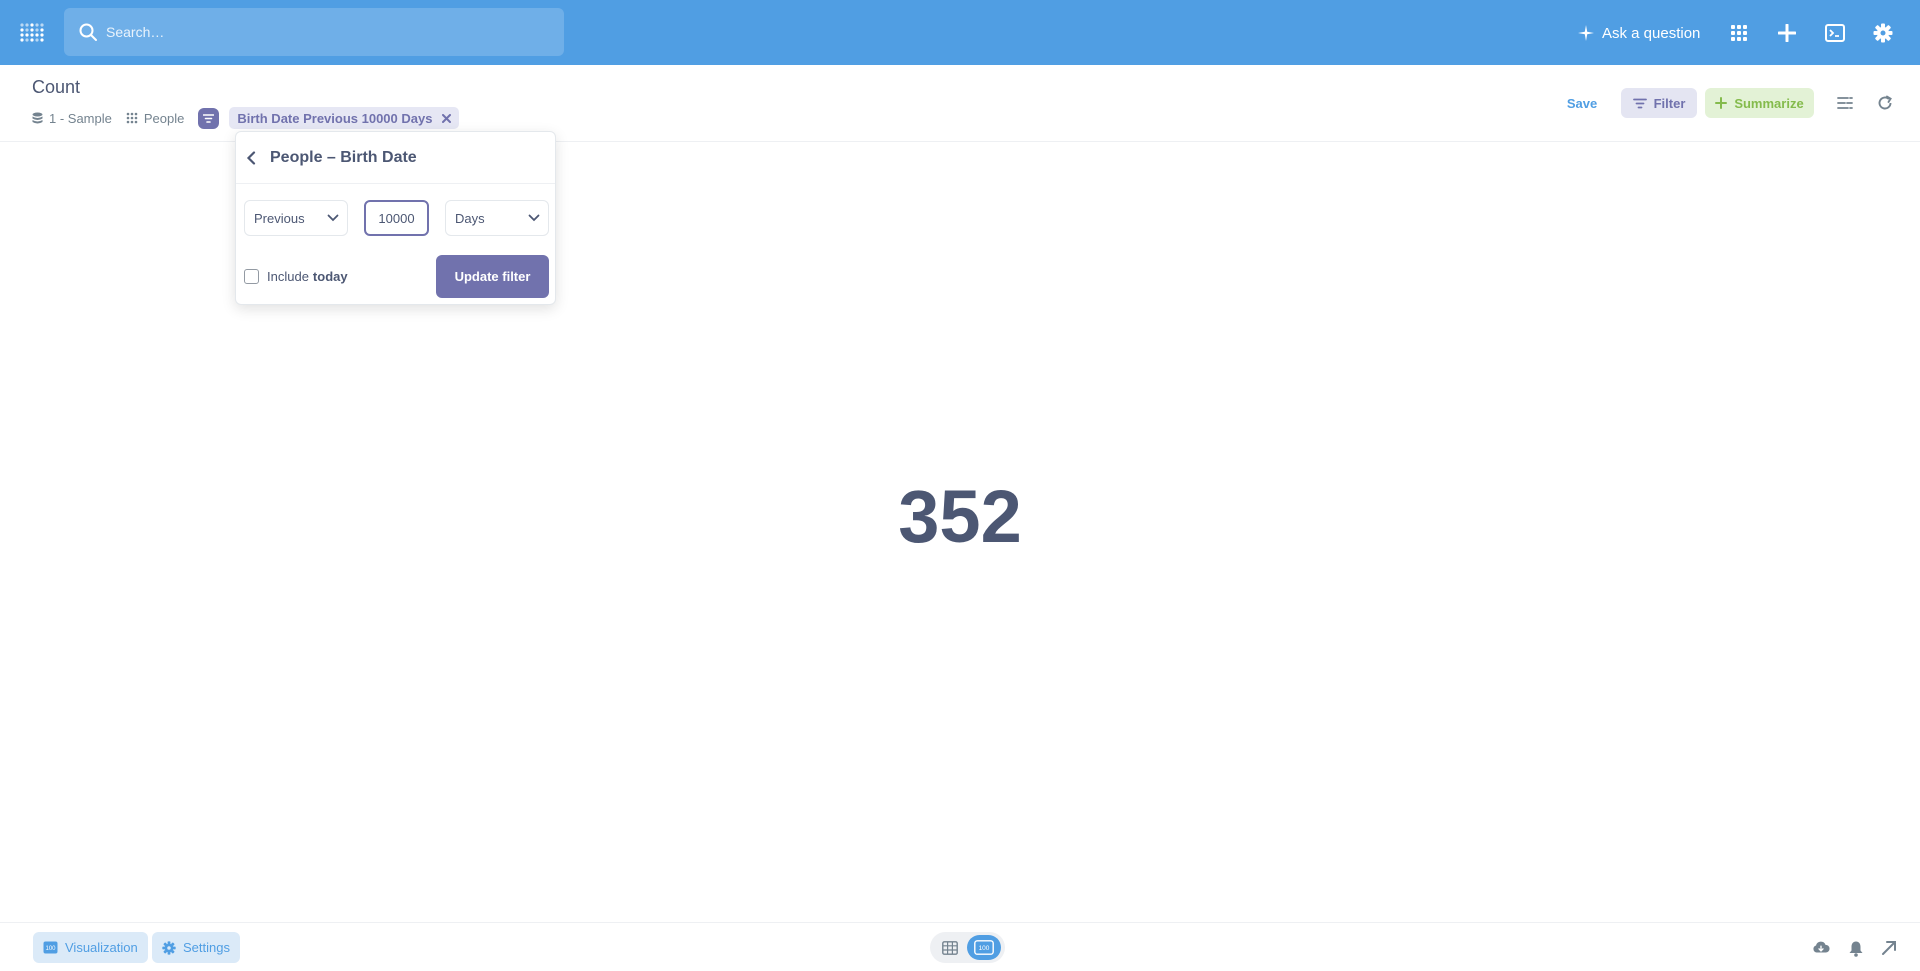 This screenshot has height=971, width=1920. What do you see at coordinates (206, 947) in the screenshot?
I see `settings-label: Settings` at bounding box center [206, 947].